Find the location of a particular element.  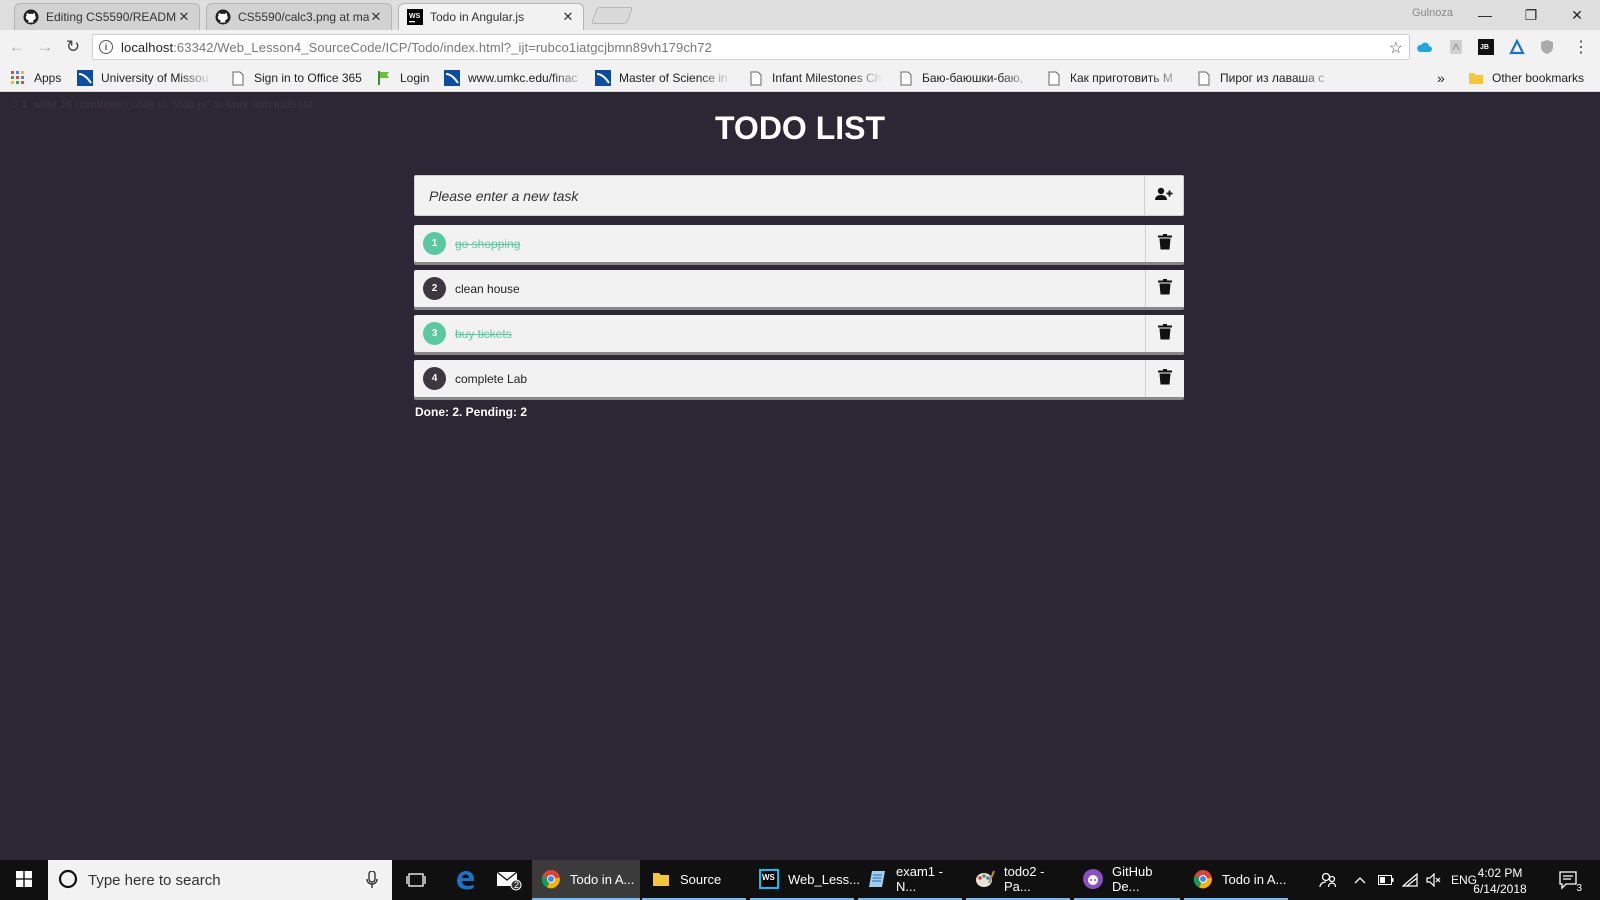

add-task-button is located at coordinates (1163, 195).